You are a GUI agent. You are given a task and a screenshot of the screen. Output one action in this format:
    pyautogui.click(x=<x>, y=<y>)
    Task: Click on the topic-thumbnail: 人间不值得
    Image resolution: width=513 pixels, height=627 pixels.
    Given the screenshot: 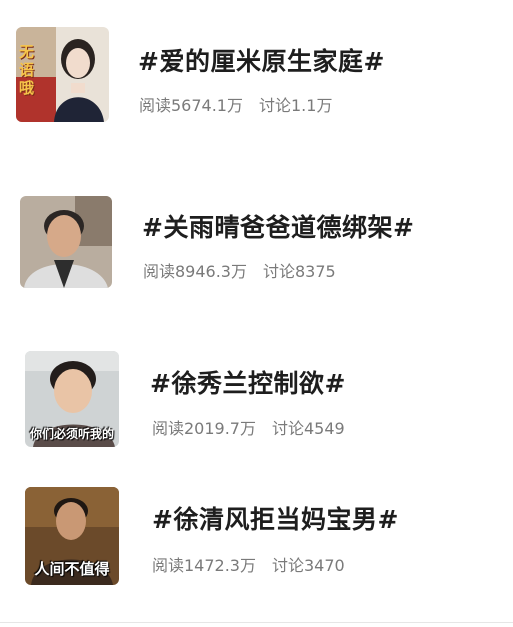 What is the action you would take?
    pyautogui.click(x=72, y=536)
    